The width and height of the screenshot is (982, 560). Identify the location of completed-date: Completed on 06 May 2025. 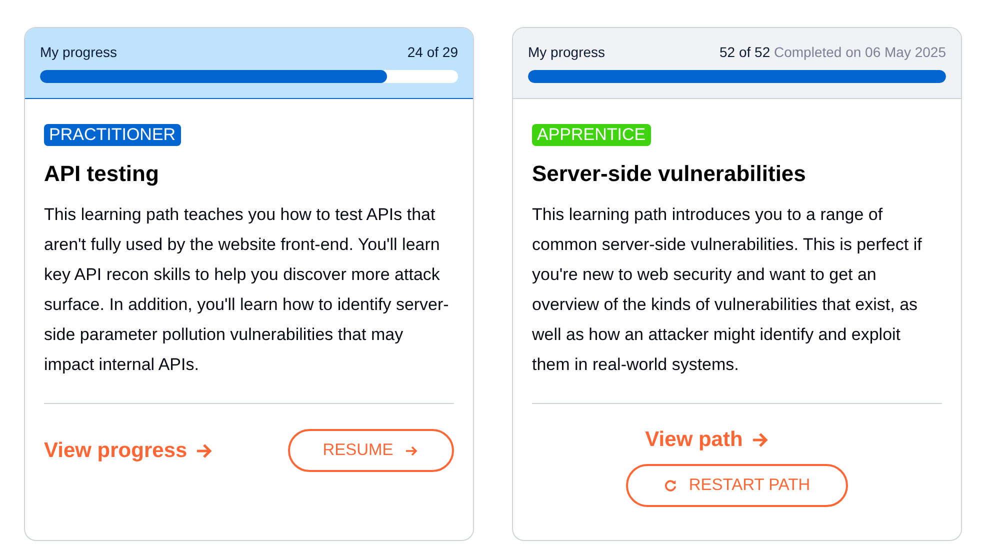
(860, 52).